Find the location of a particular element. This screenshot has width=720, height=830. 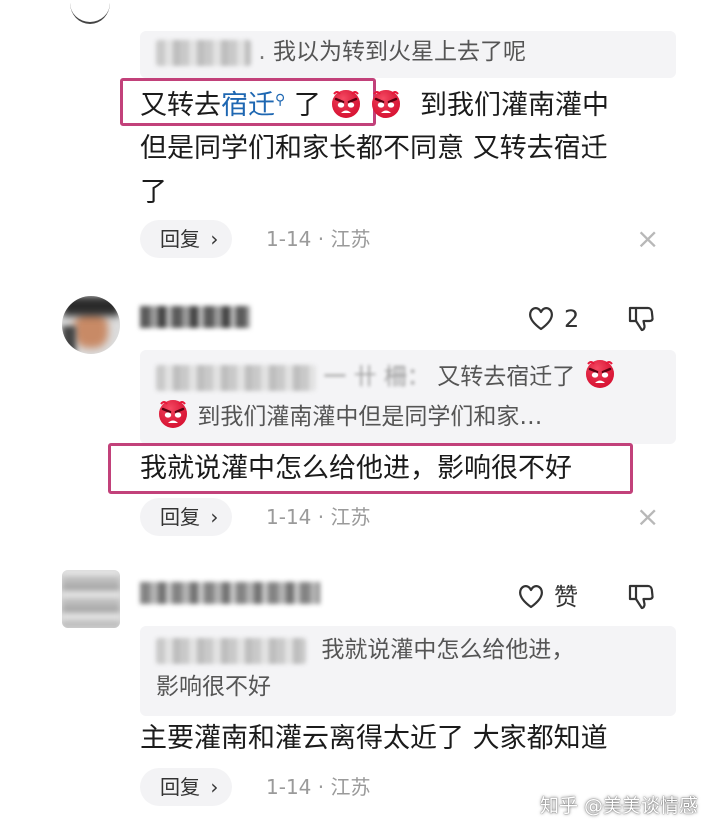

quote-text: 我就说灌中怎么给他进， is located at coordinates (448, 650).